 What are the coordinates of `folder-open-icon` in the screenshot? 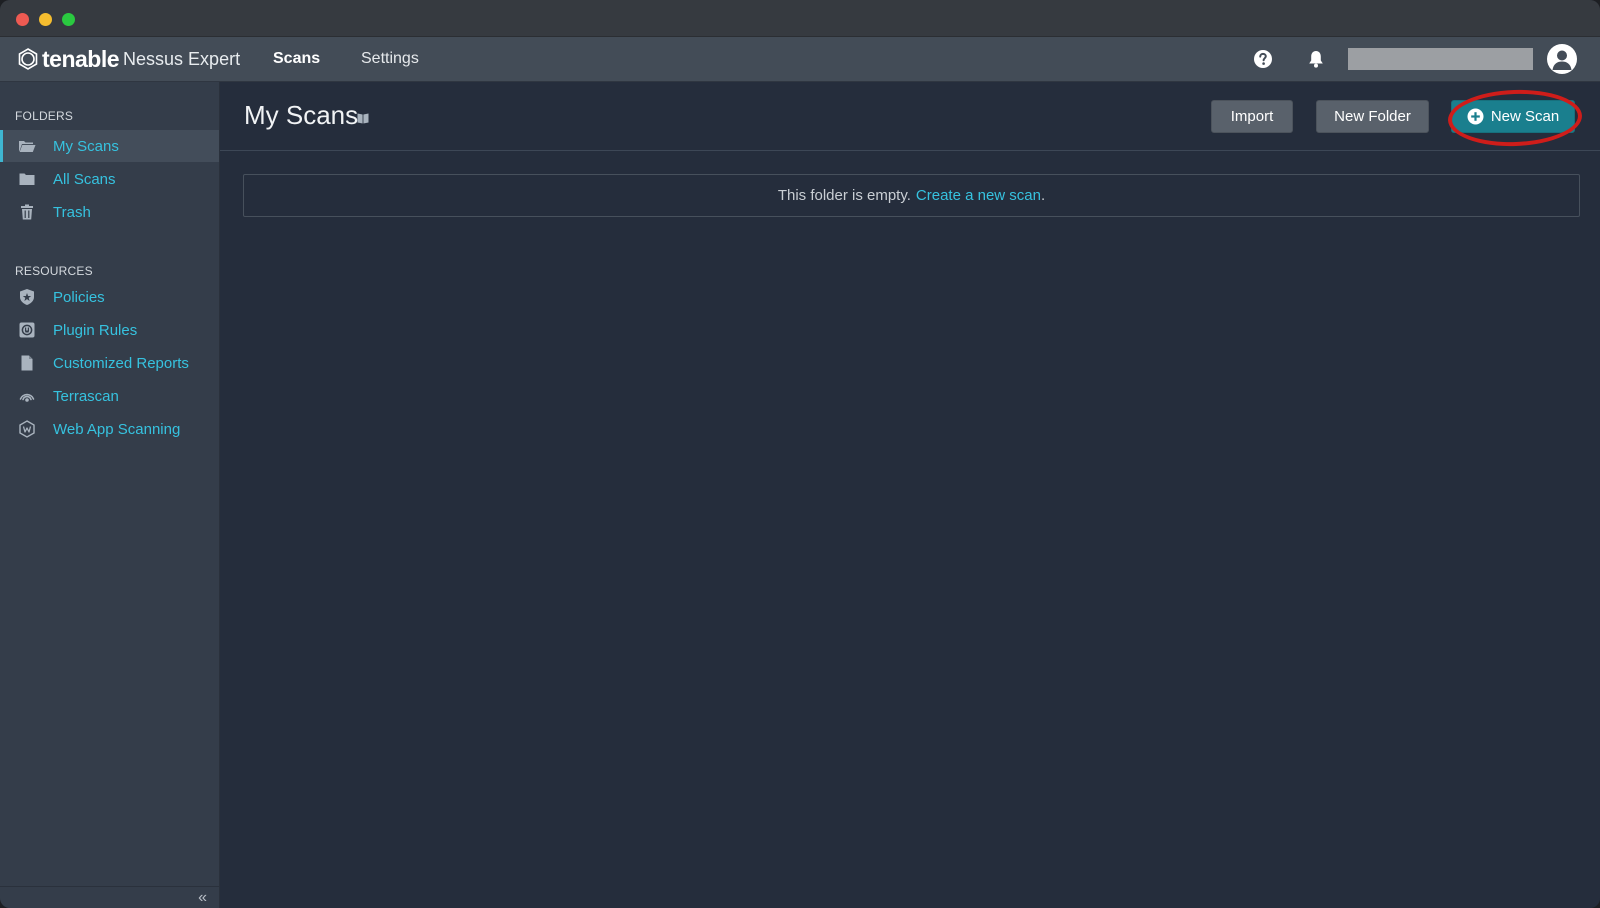 It's located at (27, 146).